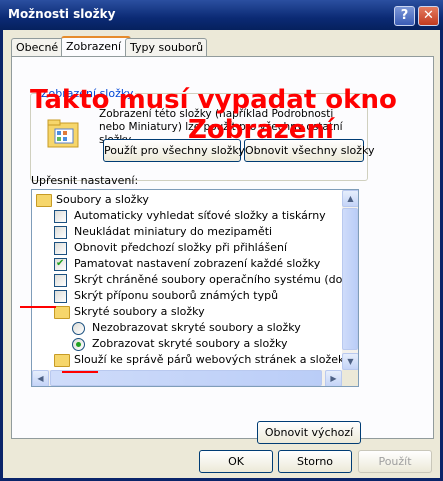 The image size is (443, 481). What do you see at coordinates (221, 15) in the screenshot?
I see `title-bar: Možnosti složky ? ✕` at bounding box center [221, 15].